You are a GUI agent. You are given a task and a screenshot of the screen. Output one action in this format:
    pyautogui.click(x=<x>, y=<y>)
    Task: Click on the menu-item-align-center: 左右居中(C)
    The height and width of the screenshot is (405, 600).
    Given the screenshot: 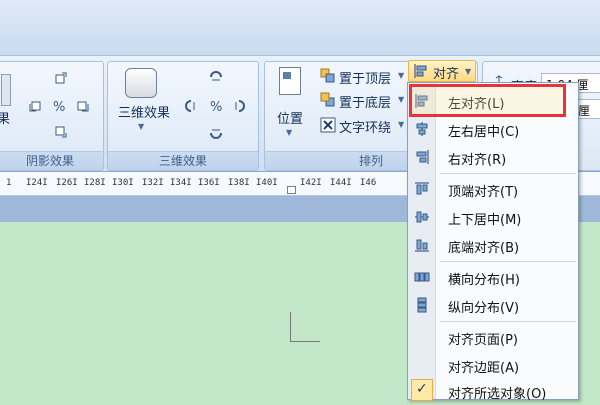 What is the action you would take?
    pyautogui.click(x=493, y=129)
    